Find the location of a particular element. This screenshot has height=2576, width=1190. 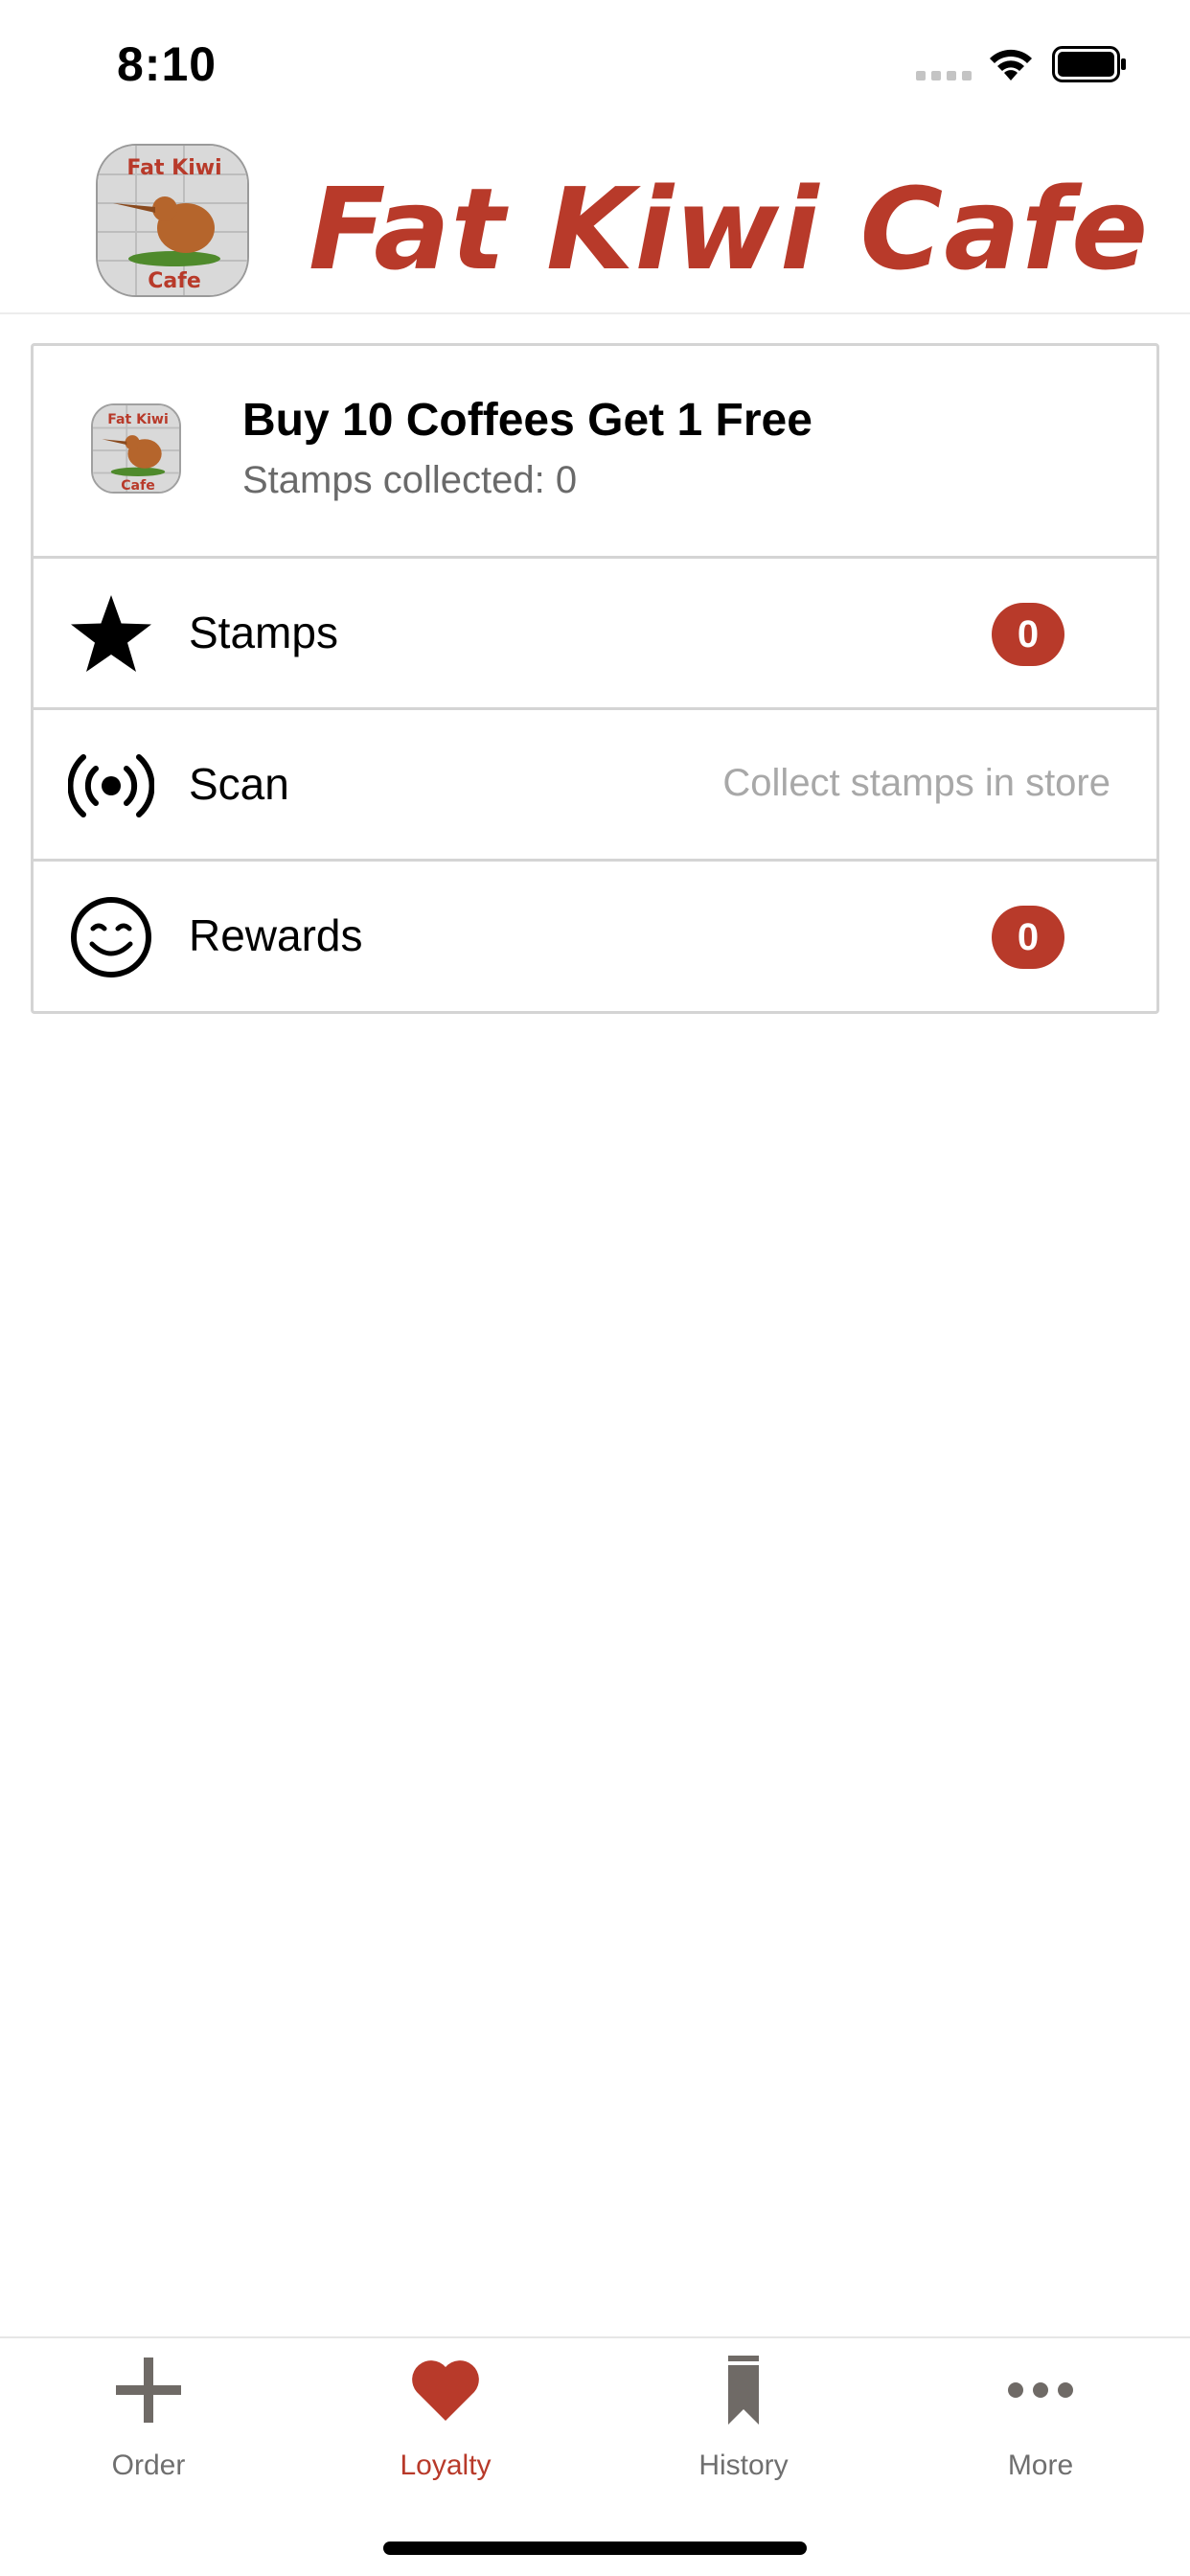

cafe-logo: Fat Kiwi Cafe is located at coordinates (172, 220).